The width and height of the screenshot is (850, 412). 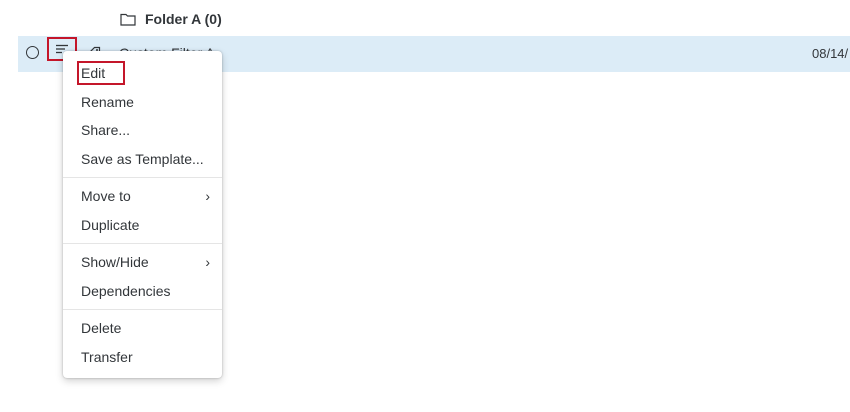 What do you see at coordinates (142, 225) in the screenshot?
I see `menu-item-duplicate: Duplicate` at bounding box center [142, 225].